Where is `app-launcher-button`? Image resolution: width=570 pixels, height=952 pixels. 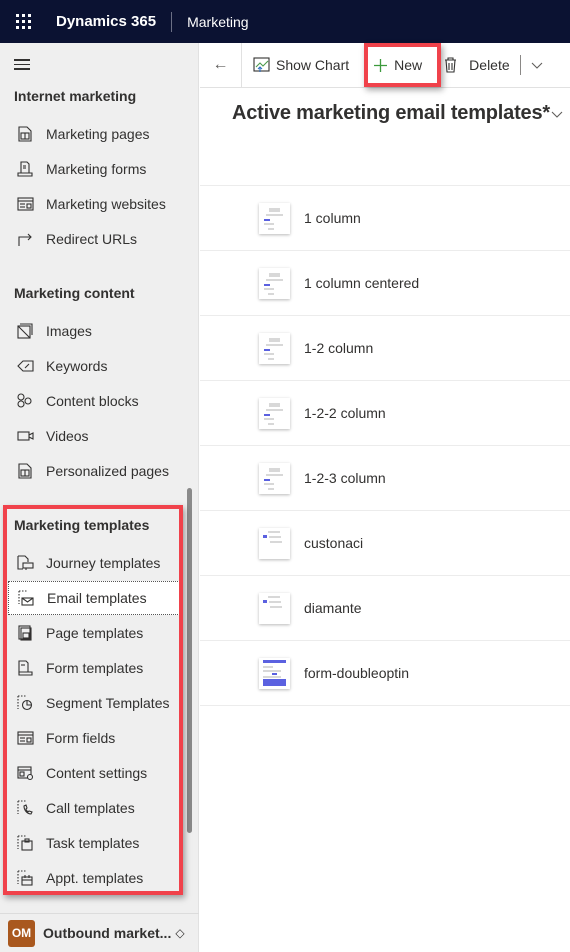
app-launcher-button is located at coordinates (23, 21).